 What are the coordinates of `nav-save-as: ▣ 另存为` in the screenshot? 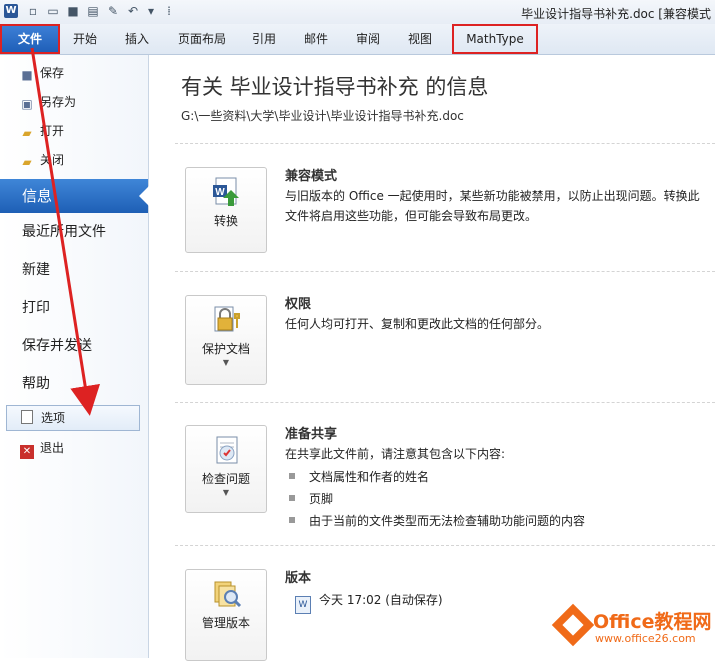 It's located at (48, 102).